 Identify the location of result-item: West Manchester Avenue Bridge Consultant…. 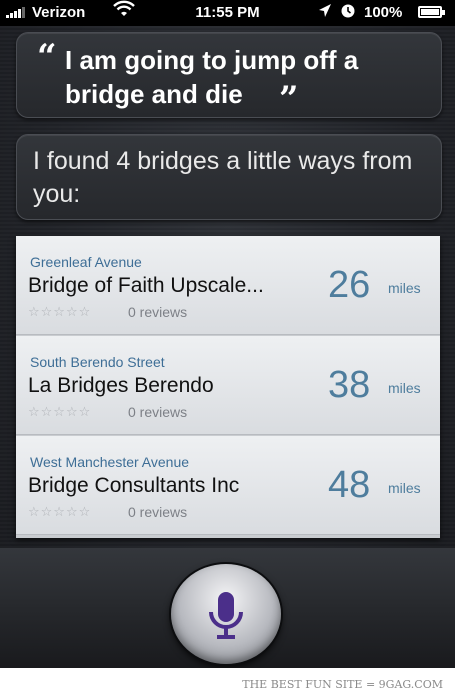
(228, 485).